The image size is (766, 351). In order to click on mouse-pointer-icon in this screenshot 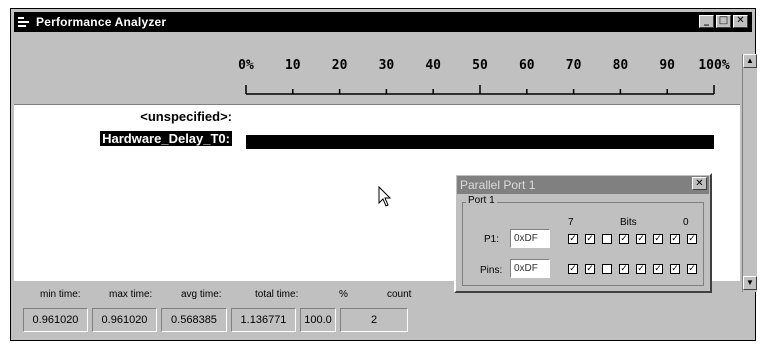, I will do `click(385, 196)`.